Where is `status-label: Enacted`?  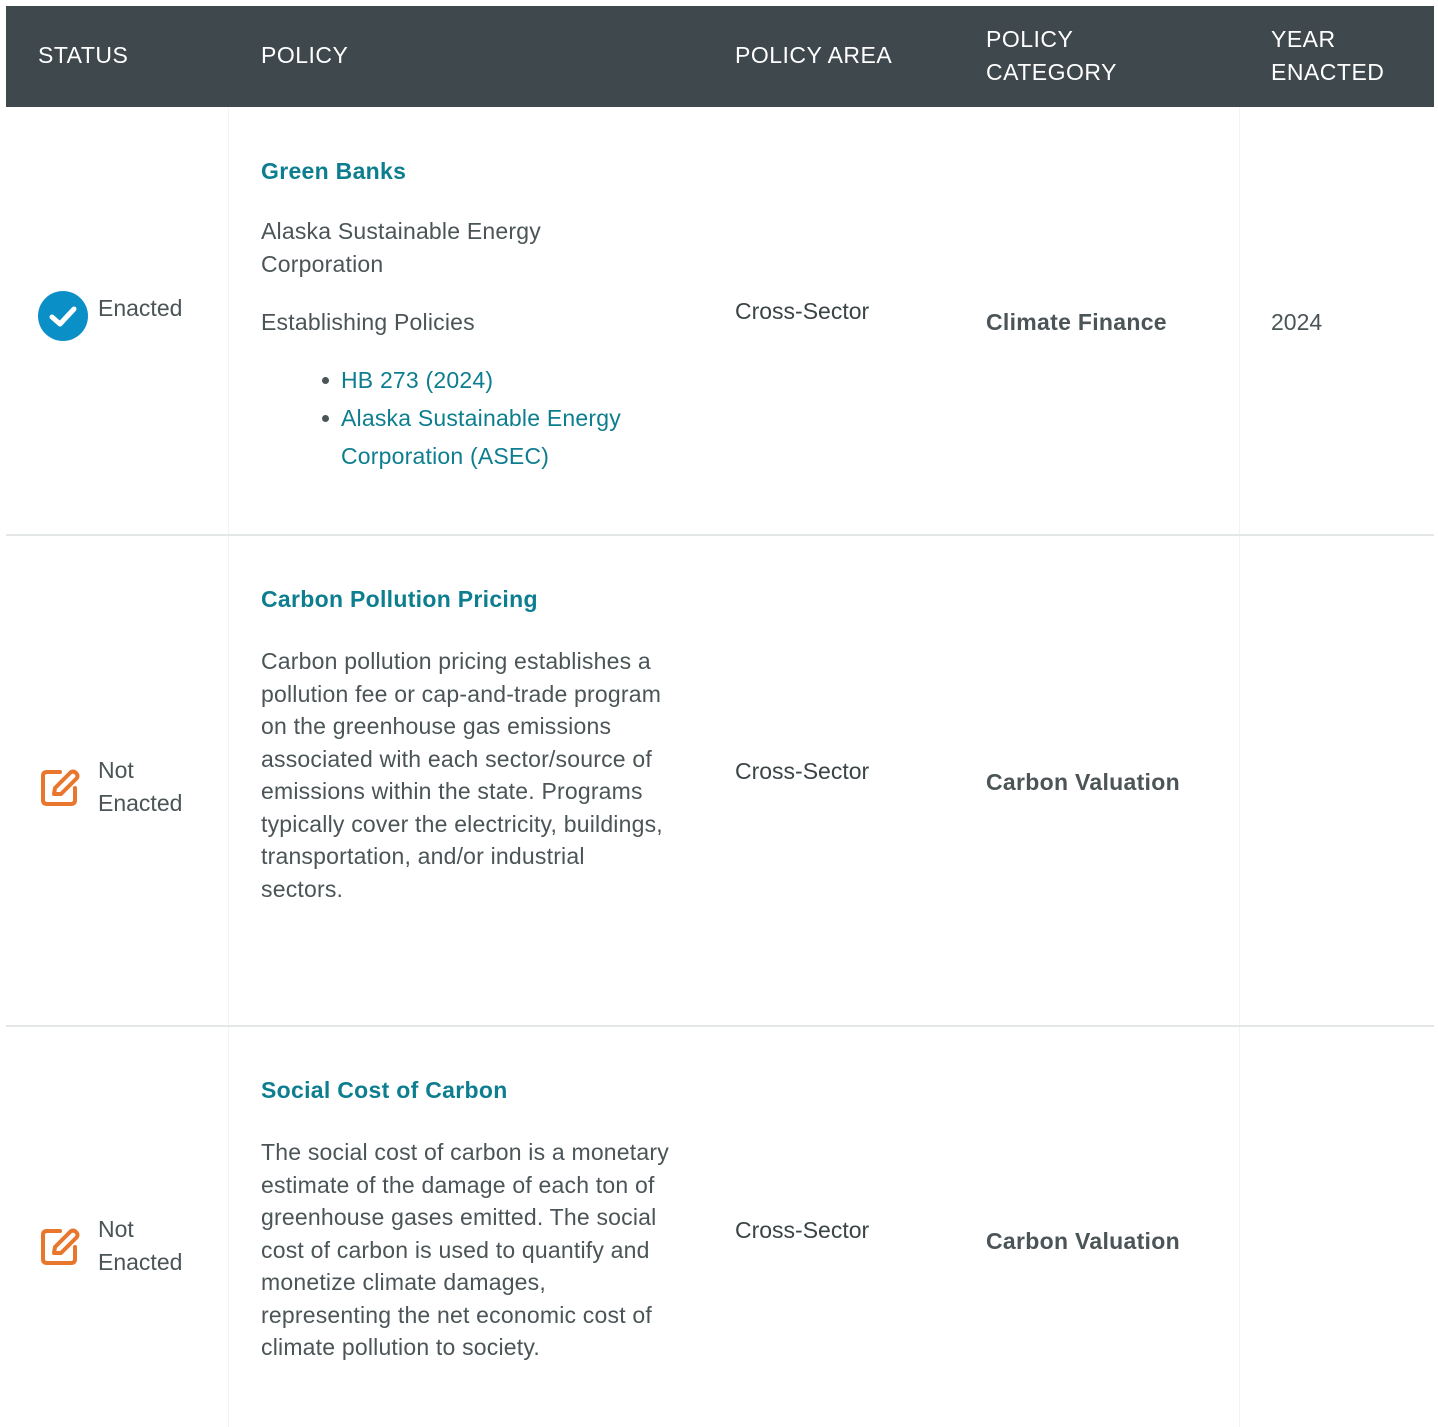
status-label: Enacted is located at coordinates (140, 307).